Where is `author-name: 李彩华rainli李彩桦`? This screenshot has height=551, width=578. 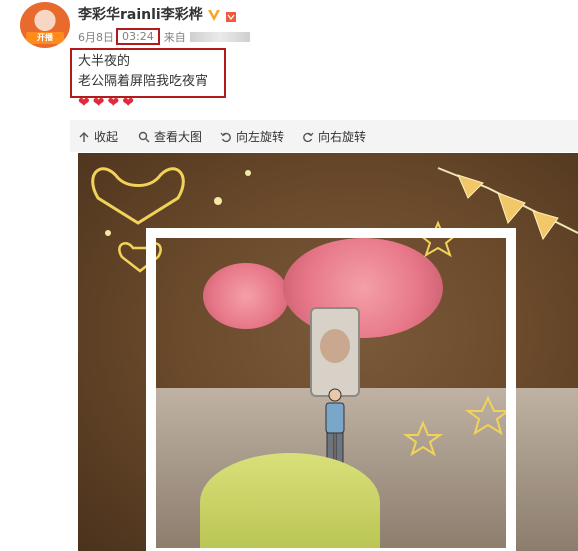 author-name: 李彩华rainli李彩桦 is located at coordinates (140, 14).